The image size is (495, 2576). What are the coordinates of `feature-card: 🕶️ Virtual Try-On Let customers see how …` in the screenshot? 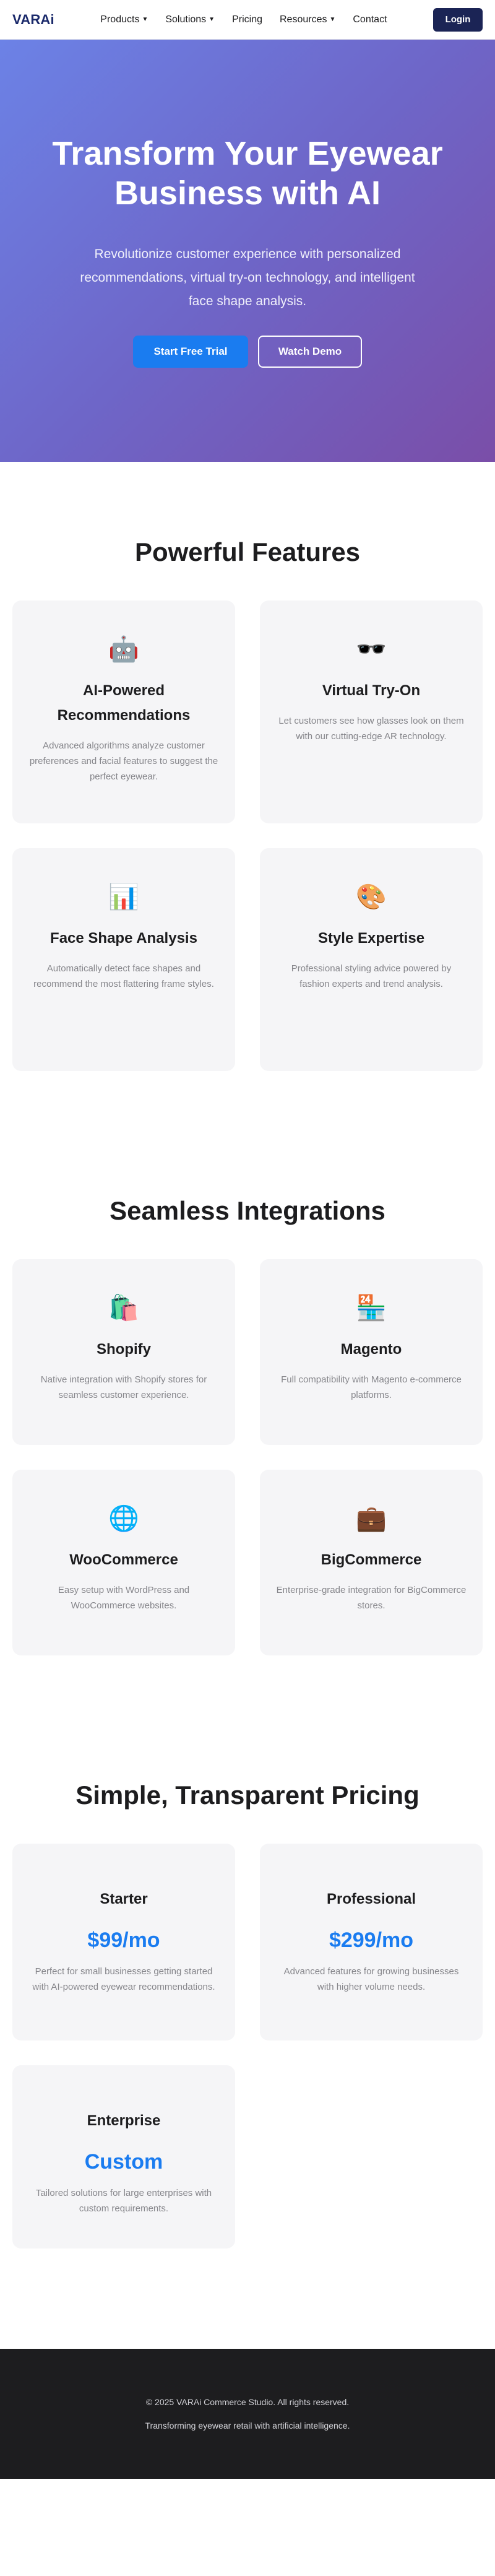 It's located at (371, 712).